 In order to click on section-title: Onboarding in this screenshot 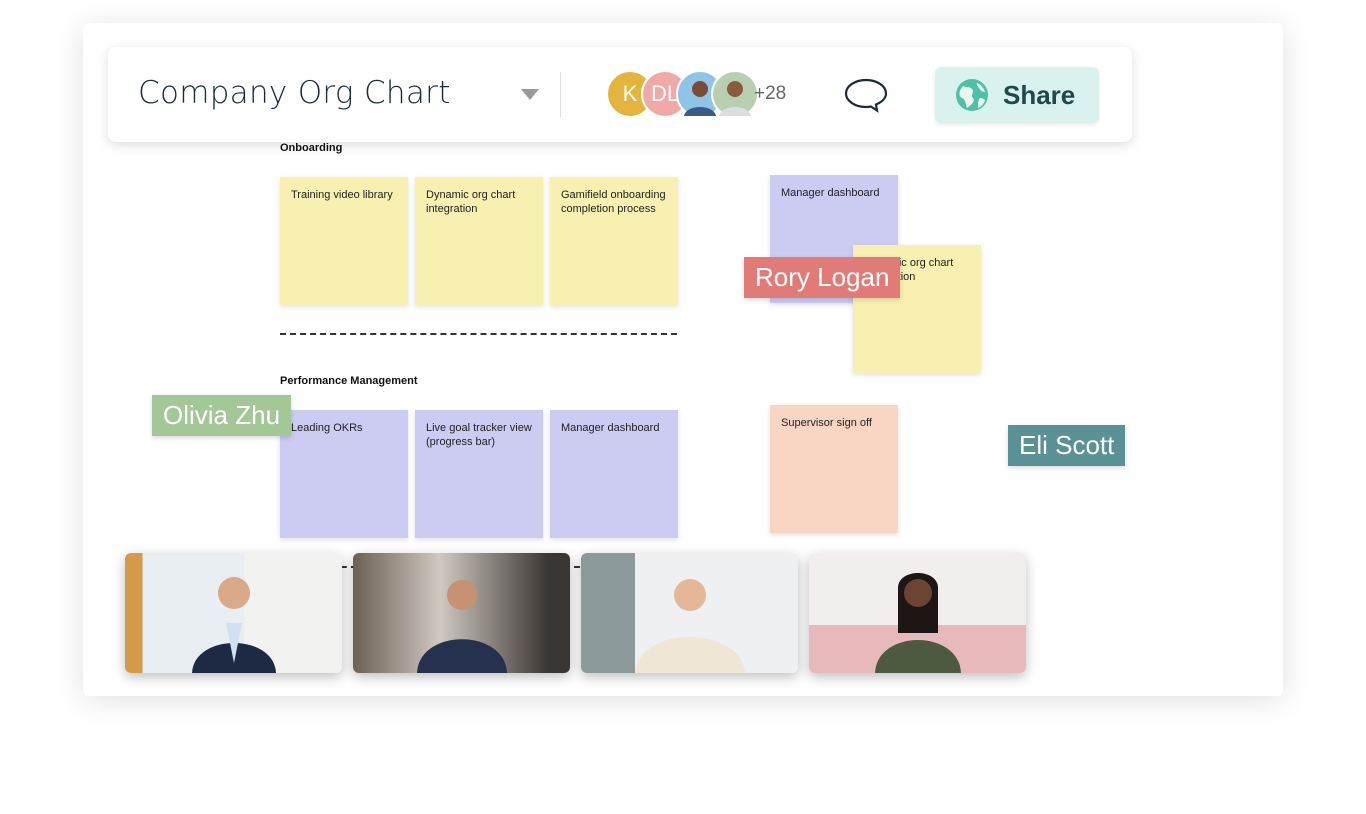, I will do `click(311, 148)`.